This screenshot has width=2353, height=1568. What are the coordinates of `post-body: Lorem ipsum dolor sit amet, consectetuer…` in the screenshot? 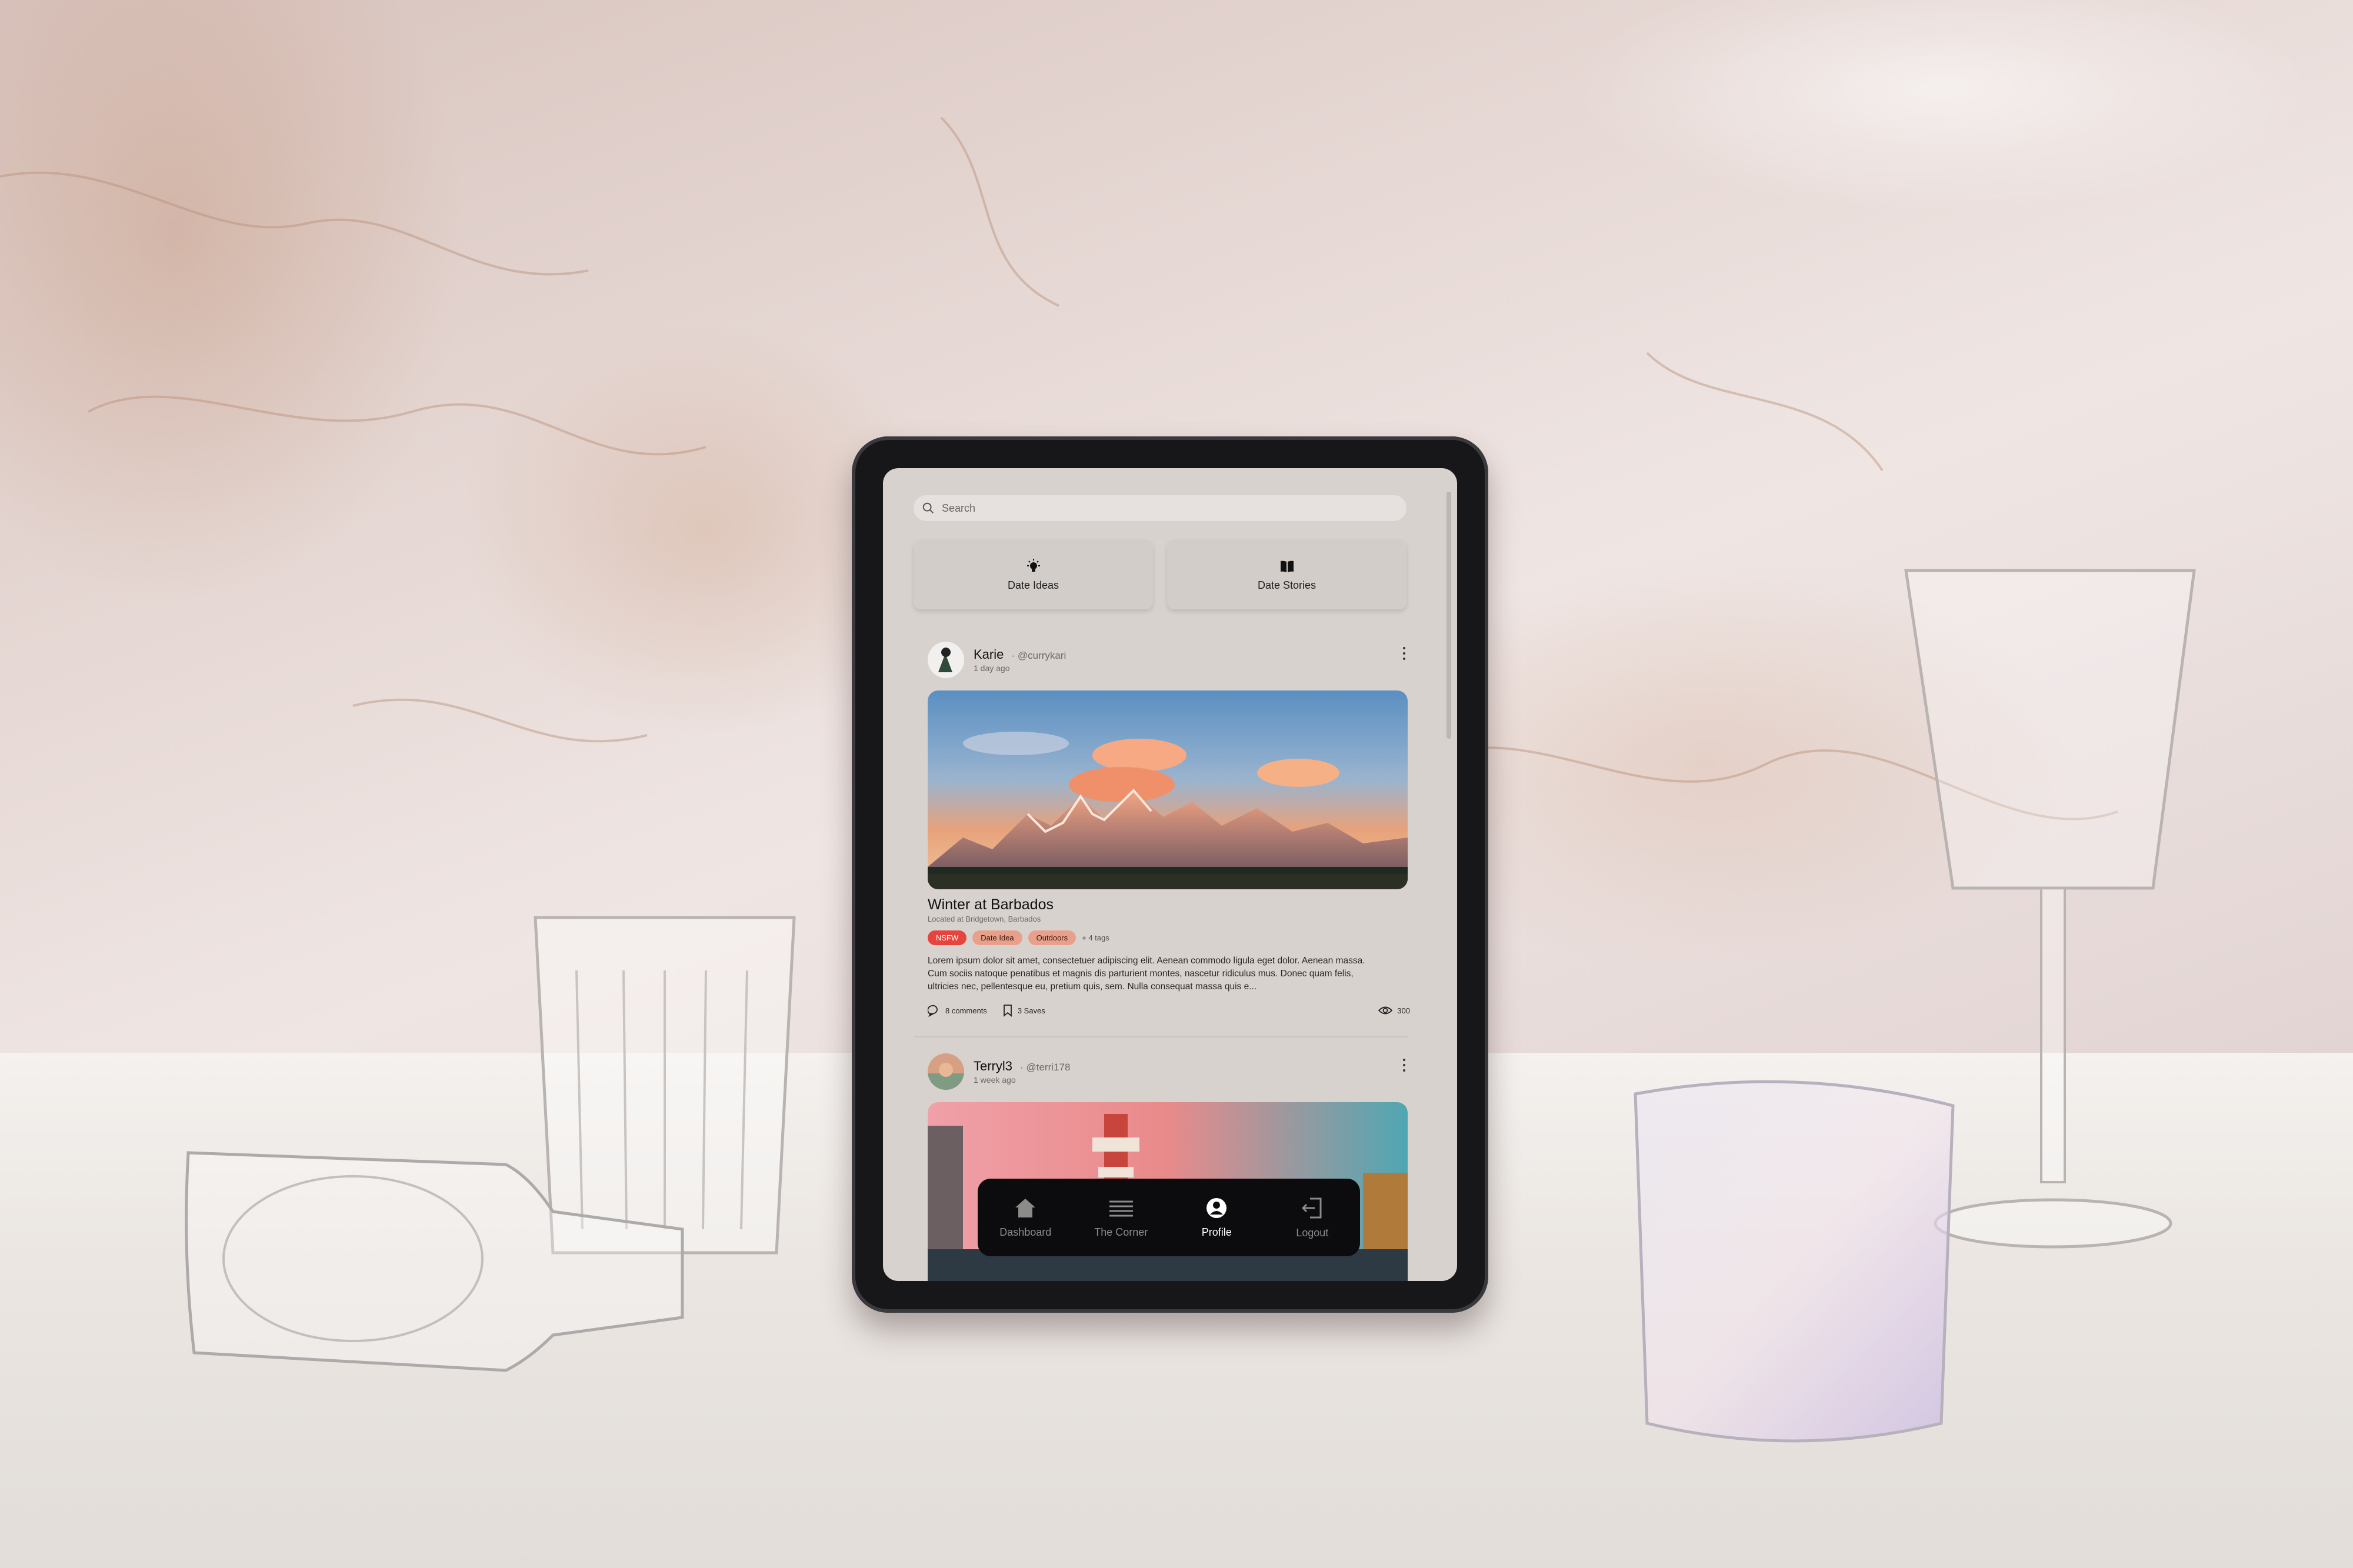 It's located at (1147, 974).